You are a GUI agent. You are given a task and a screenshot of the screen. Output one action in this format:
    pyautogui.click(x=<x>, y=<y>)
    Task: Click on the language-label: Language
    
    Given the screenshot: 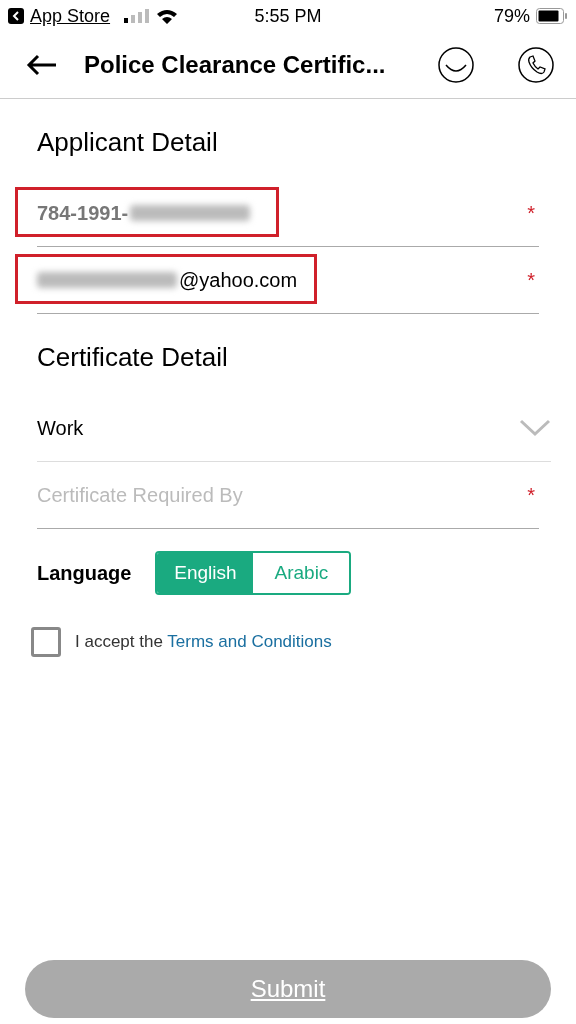 What is the action you would take?
    pyautogui.click(x=84, y=573)
    